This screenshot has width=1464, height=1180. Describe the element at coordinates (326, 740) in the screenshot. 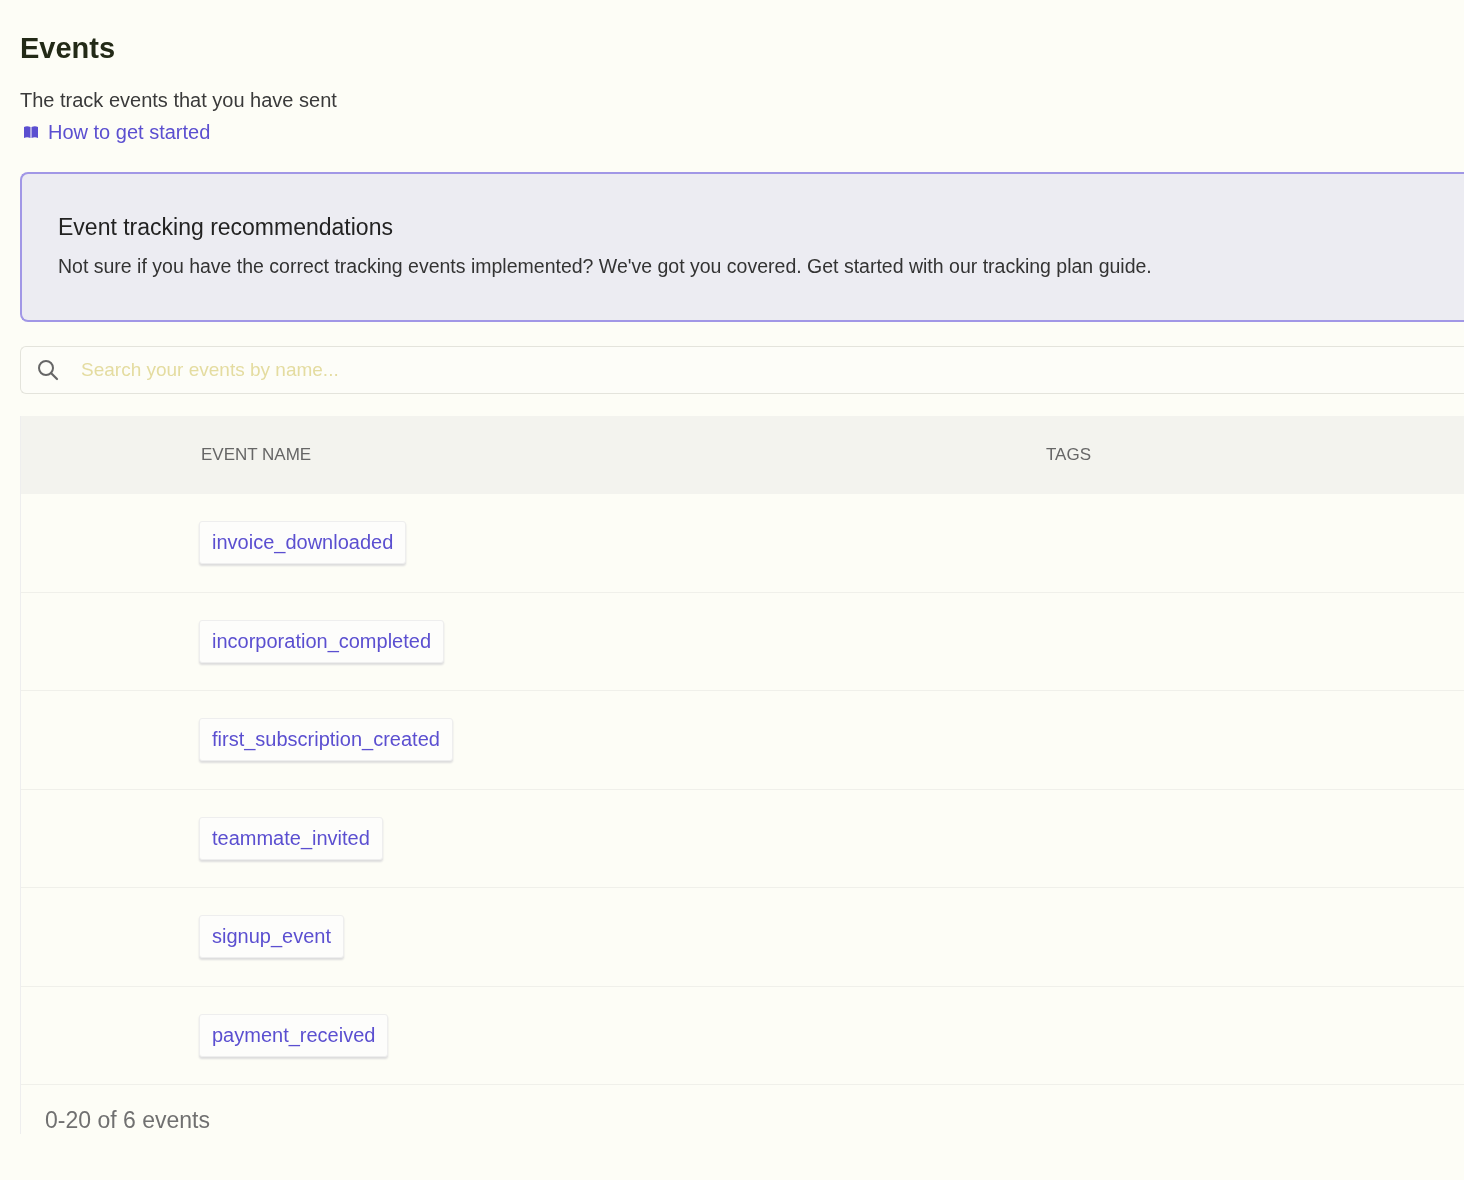

I see `event-name-tag: first_subscription_created` at that location.